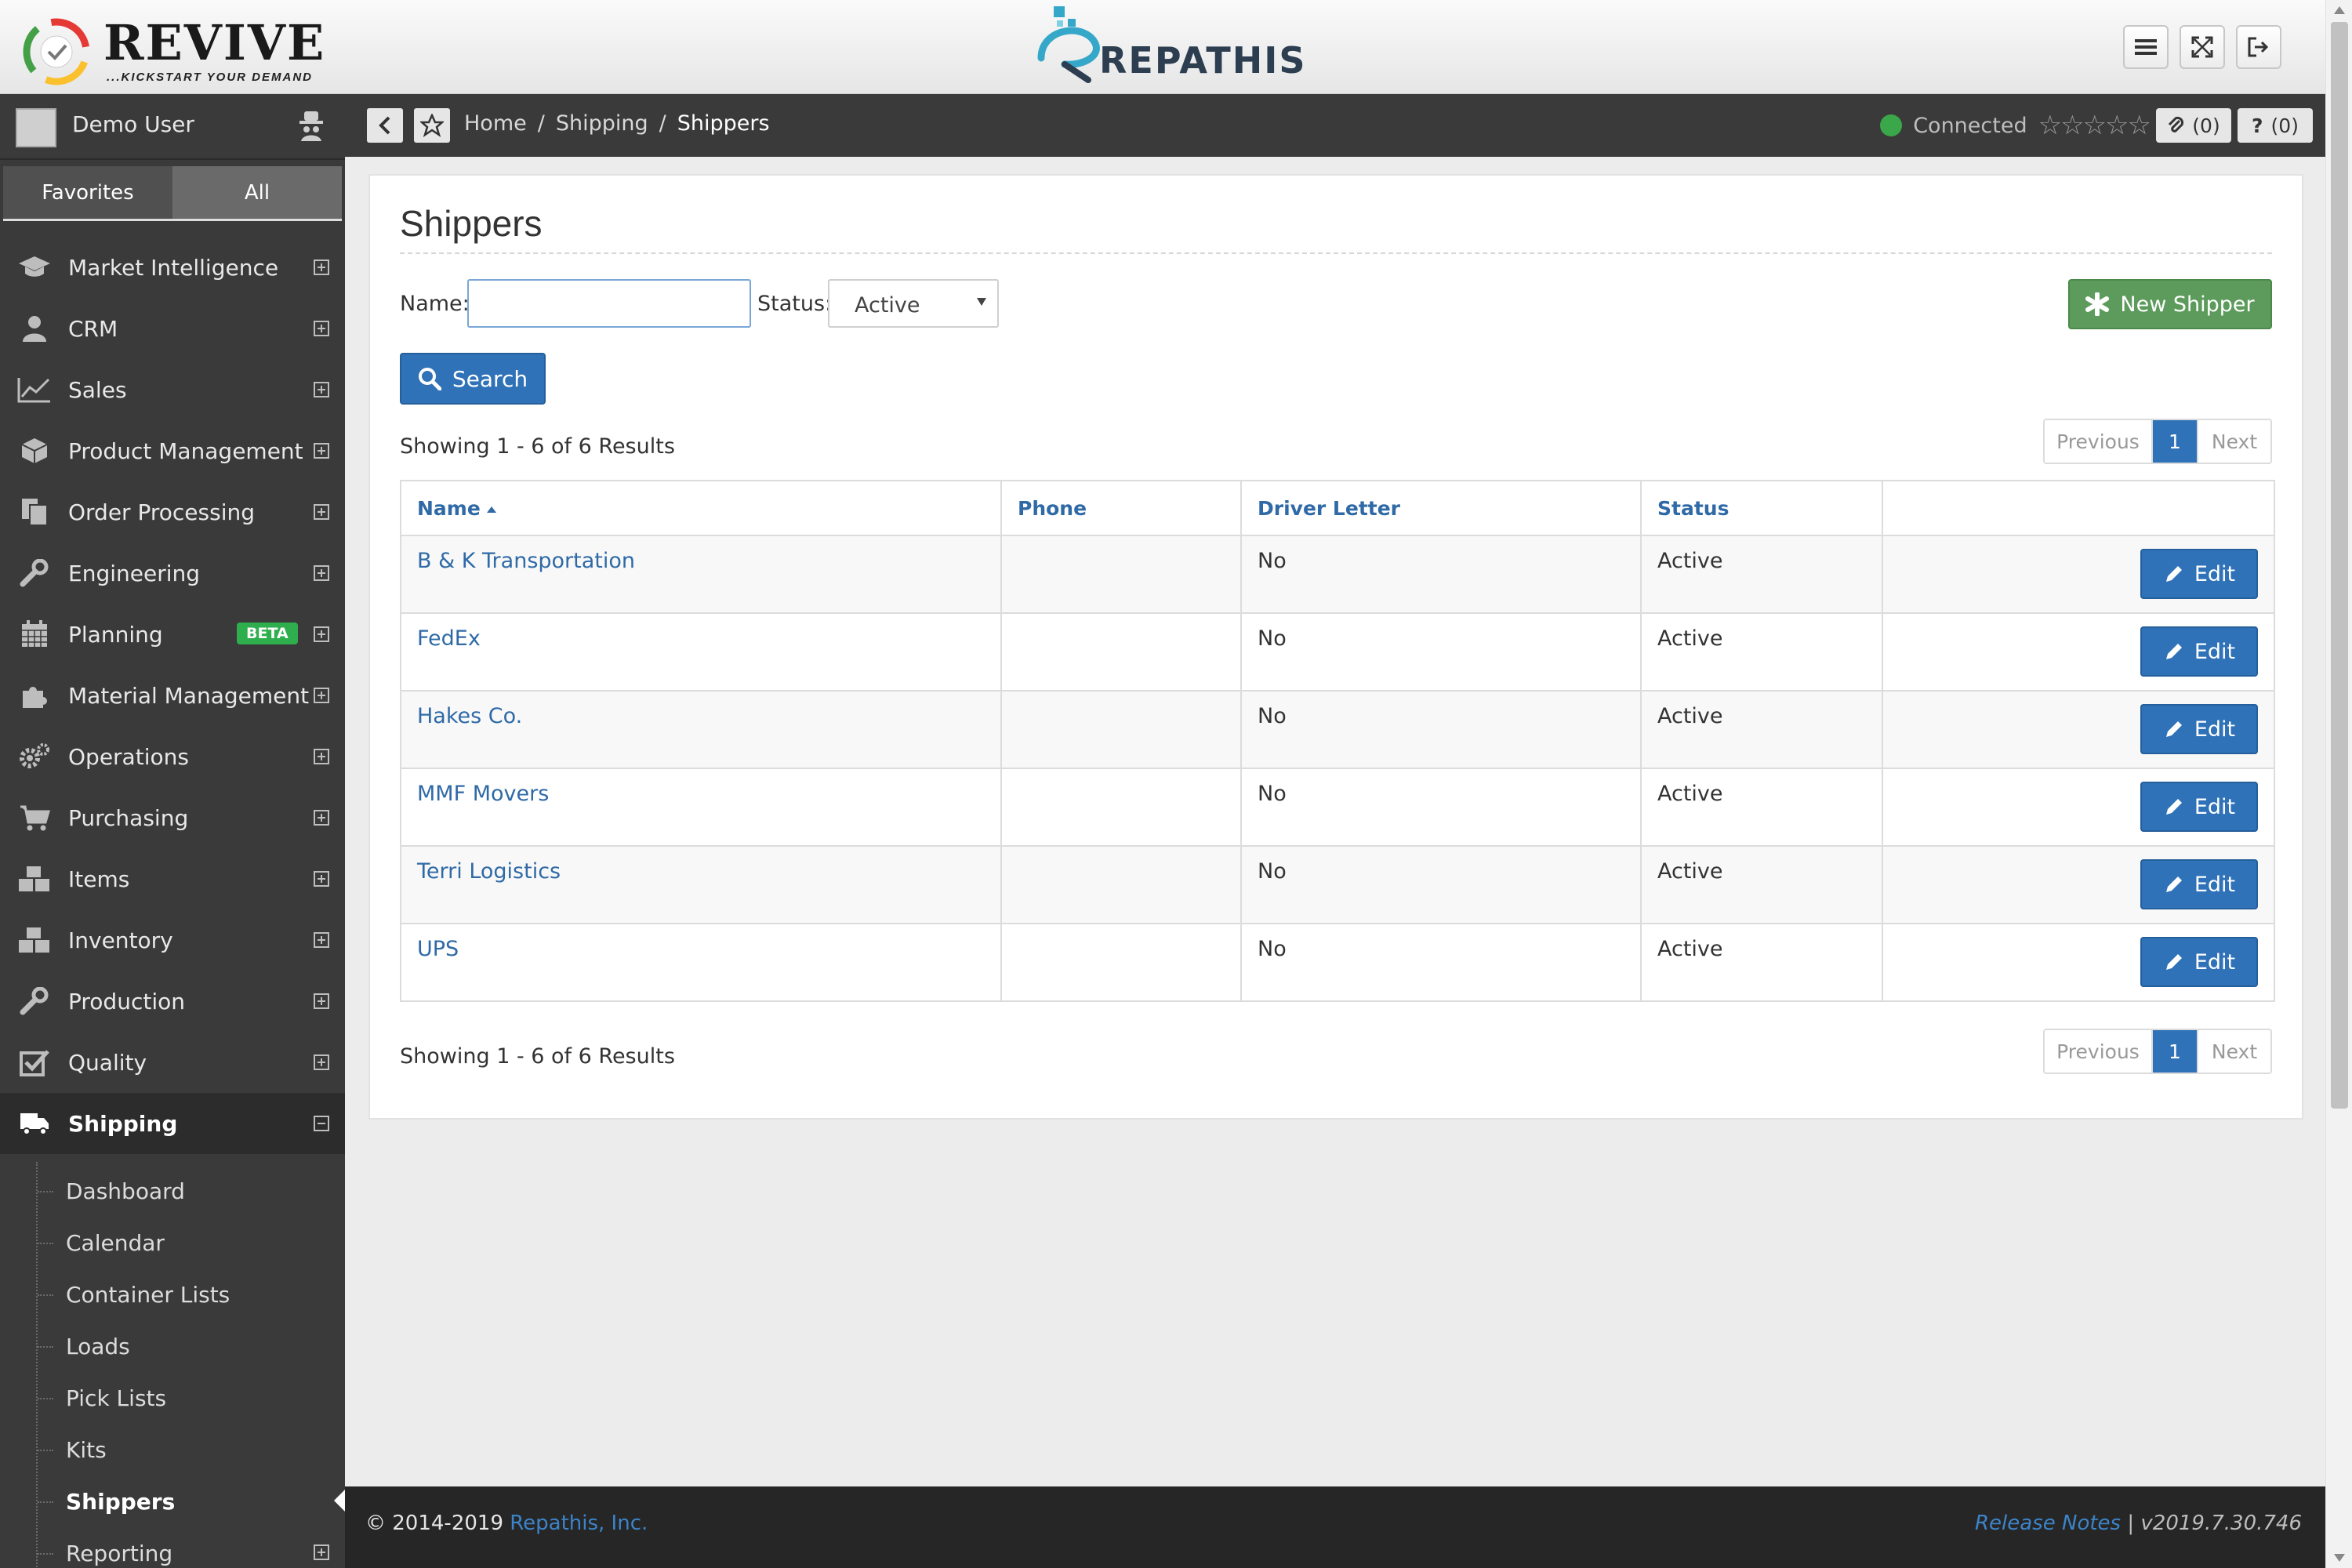  What do you see at coordinates (602, 123) in the screenshot?
I see `breadcrumb-shipping: Shipping` at bounding box center [602, 123].